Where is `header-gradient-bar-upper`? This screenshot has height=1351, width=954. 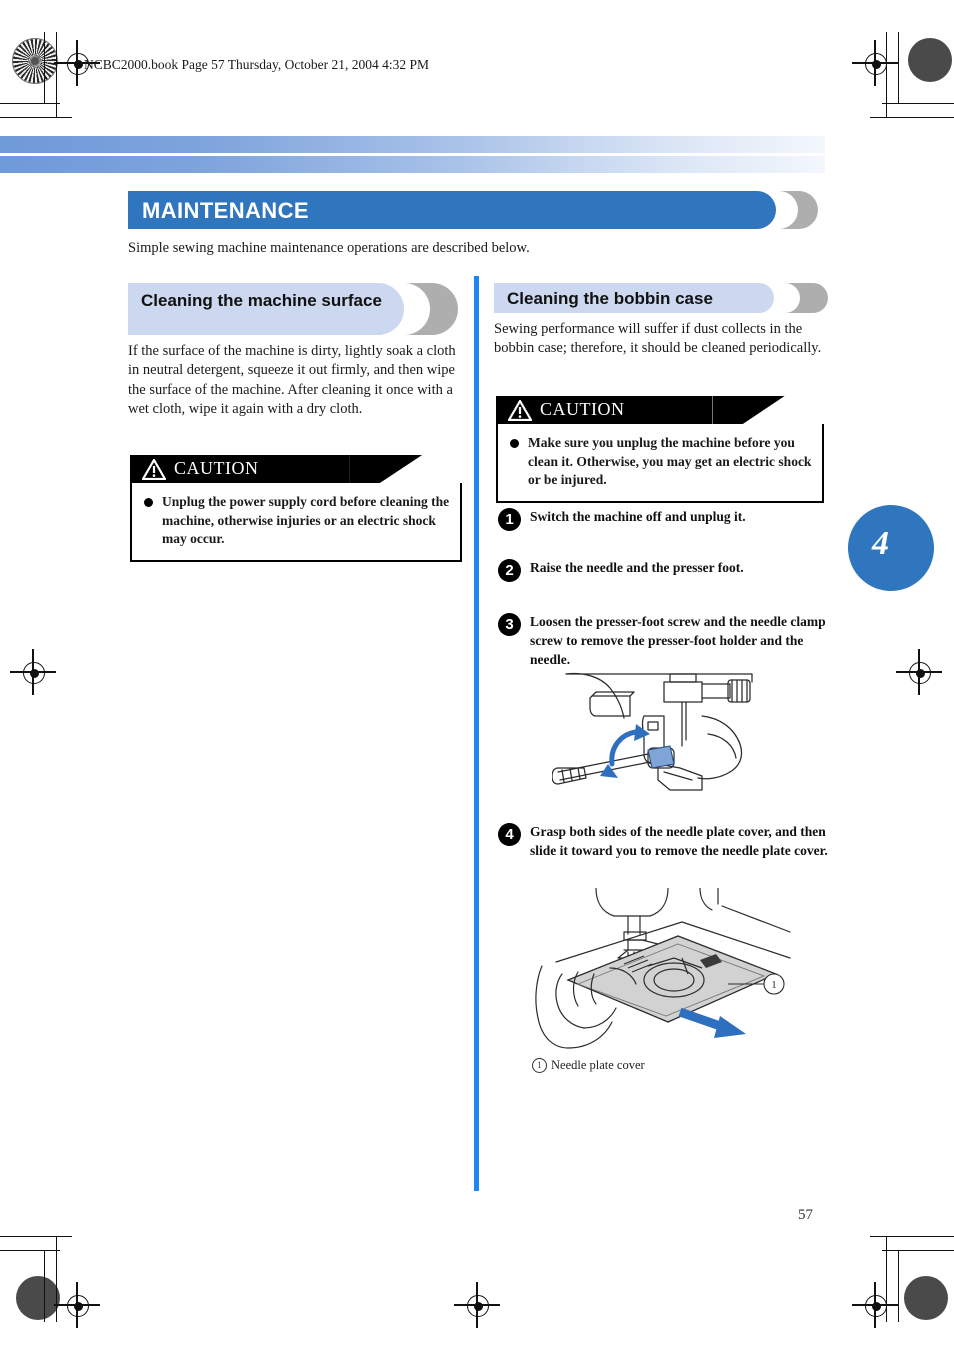 header-gradient-bar-upper is located at coordinates (412, 144).